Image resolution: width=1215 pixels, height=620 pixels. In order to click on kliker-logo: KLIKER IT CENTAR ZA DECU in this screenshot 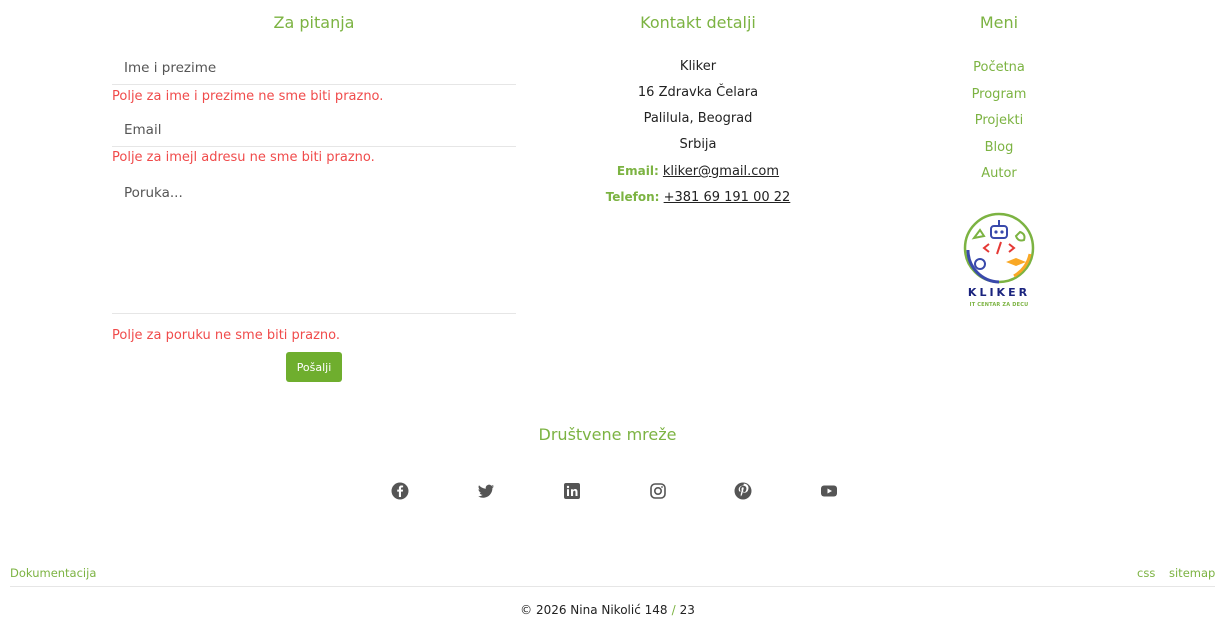, I will do `click(999, 262)`.